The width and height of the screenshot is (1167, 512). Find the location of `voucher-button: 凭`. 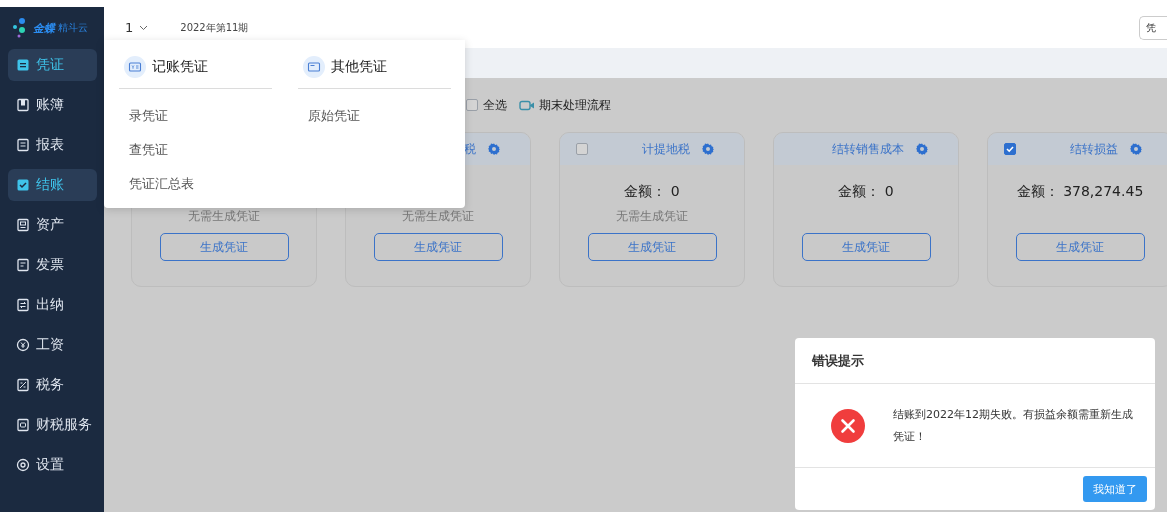

voucher-button: 凭 is located at coordinates (1153, 27).